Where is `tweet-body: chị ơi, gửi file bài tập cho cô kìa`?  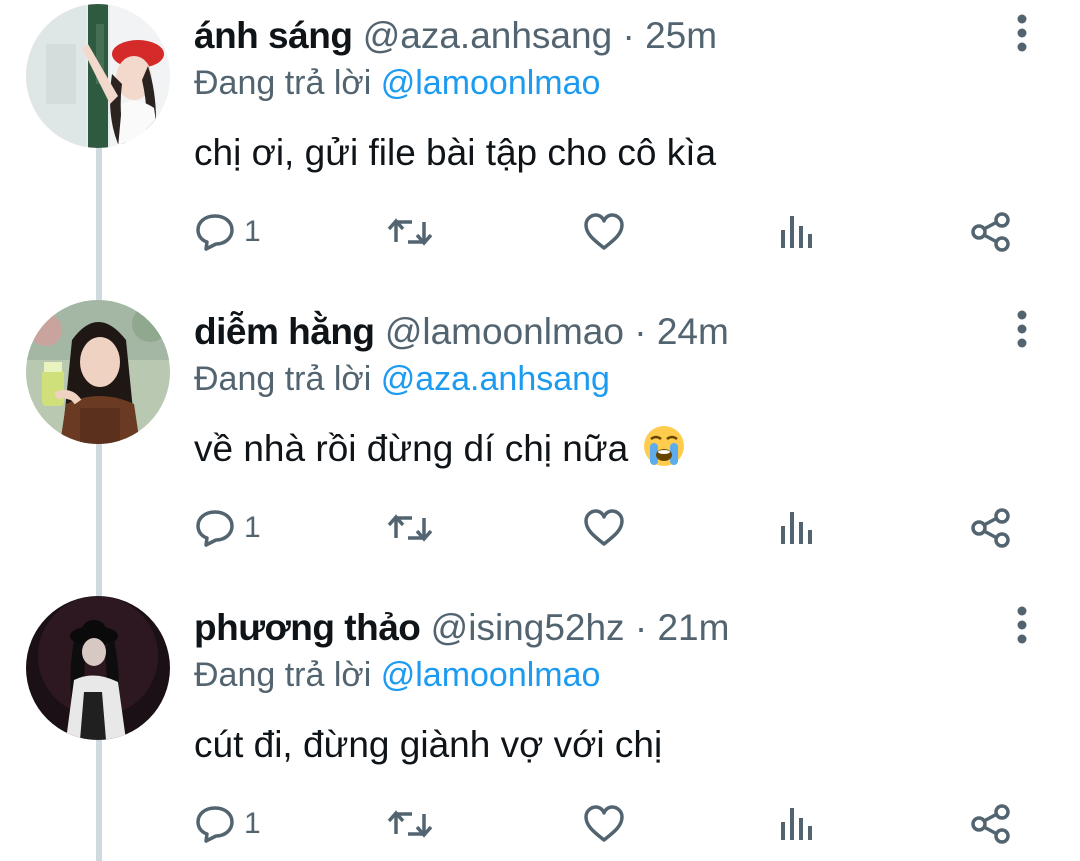 tweet-body: chị ơi, gửi file bài tập cho cô kìa is located at coordinates (455, 152).